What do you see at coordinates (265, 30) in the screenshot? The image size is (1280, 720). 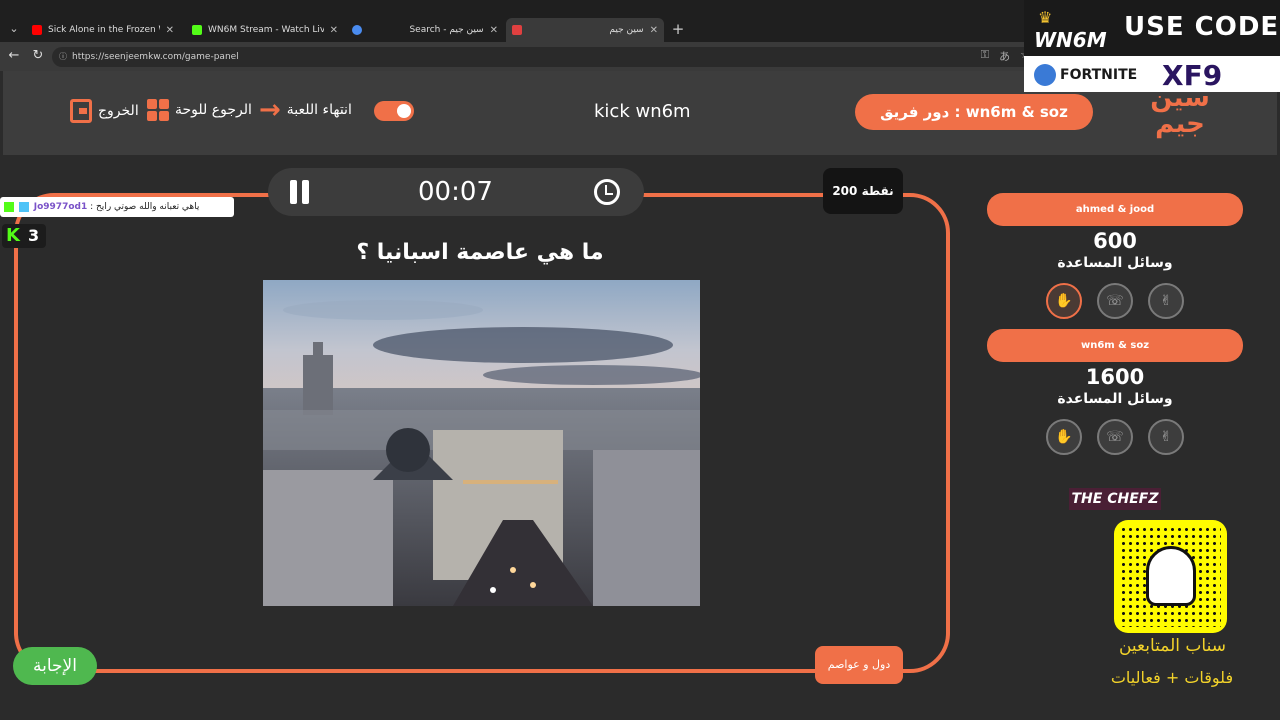 I see `browser-tab-kick: WN6M Stream - Watch Live on Ki ✕` at bounding box center [265, 30].